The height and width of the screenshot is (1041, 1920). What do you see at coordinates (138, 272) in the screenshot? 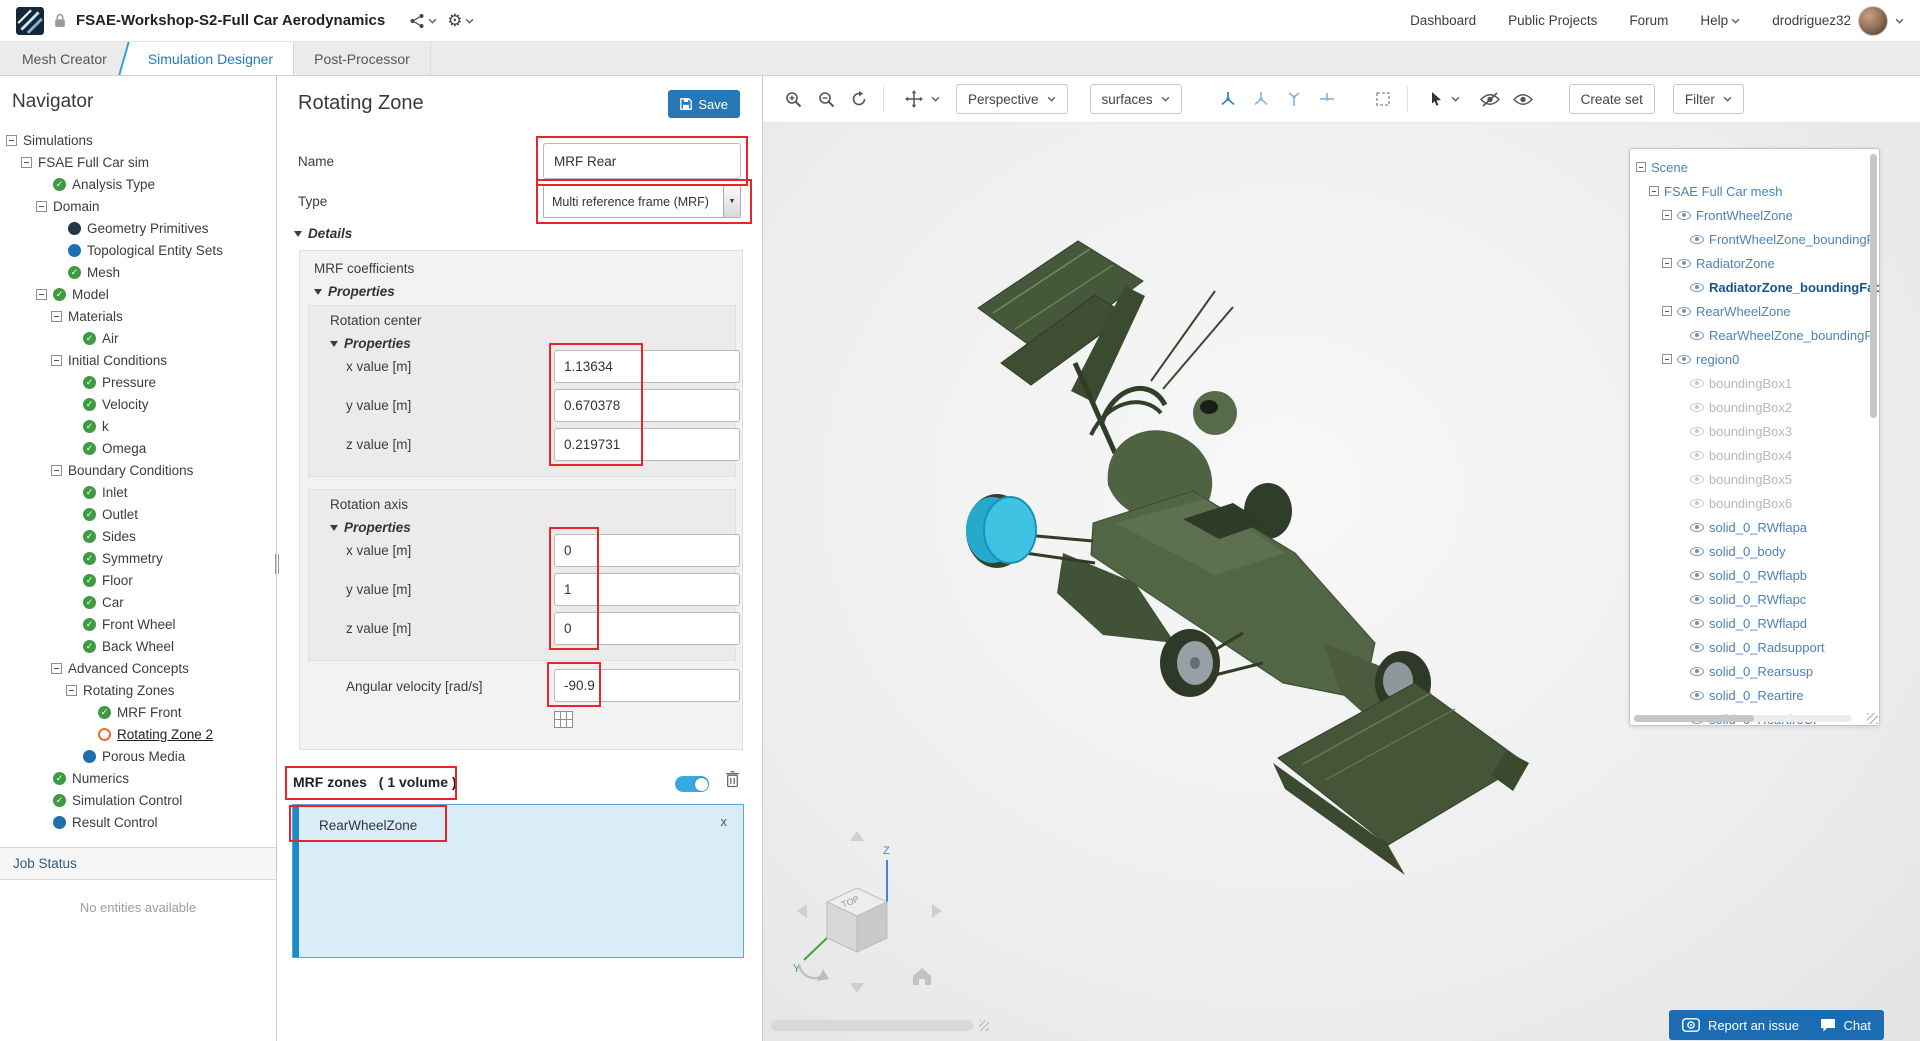
I see `navigator-item-mesh: ✓ Mesh` at bounding box center [138, 272].